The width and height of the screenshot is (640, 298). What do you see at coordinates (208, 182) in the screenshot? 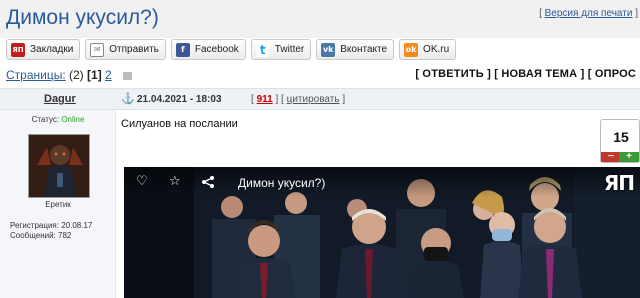
I see `share-icon` at bounding box center [208, 182].